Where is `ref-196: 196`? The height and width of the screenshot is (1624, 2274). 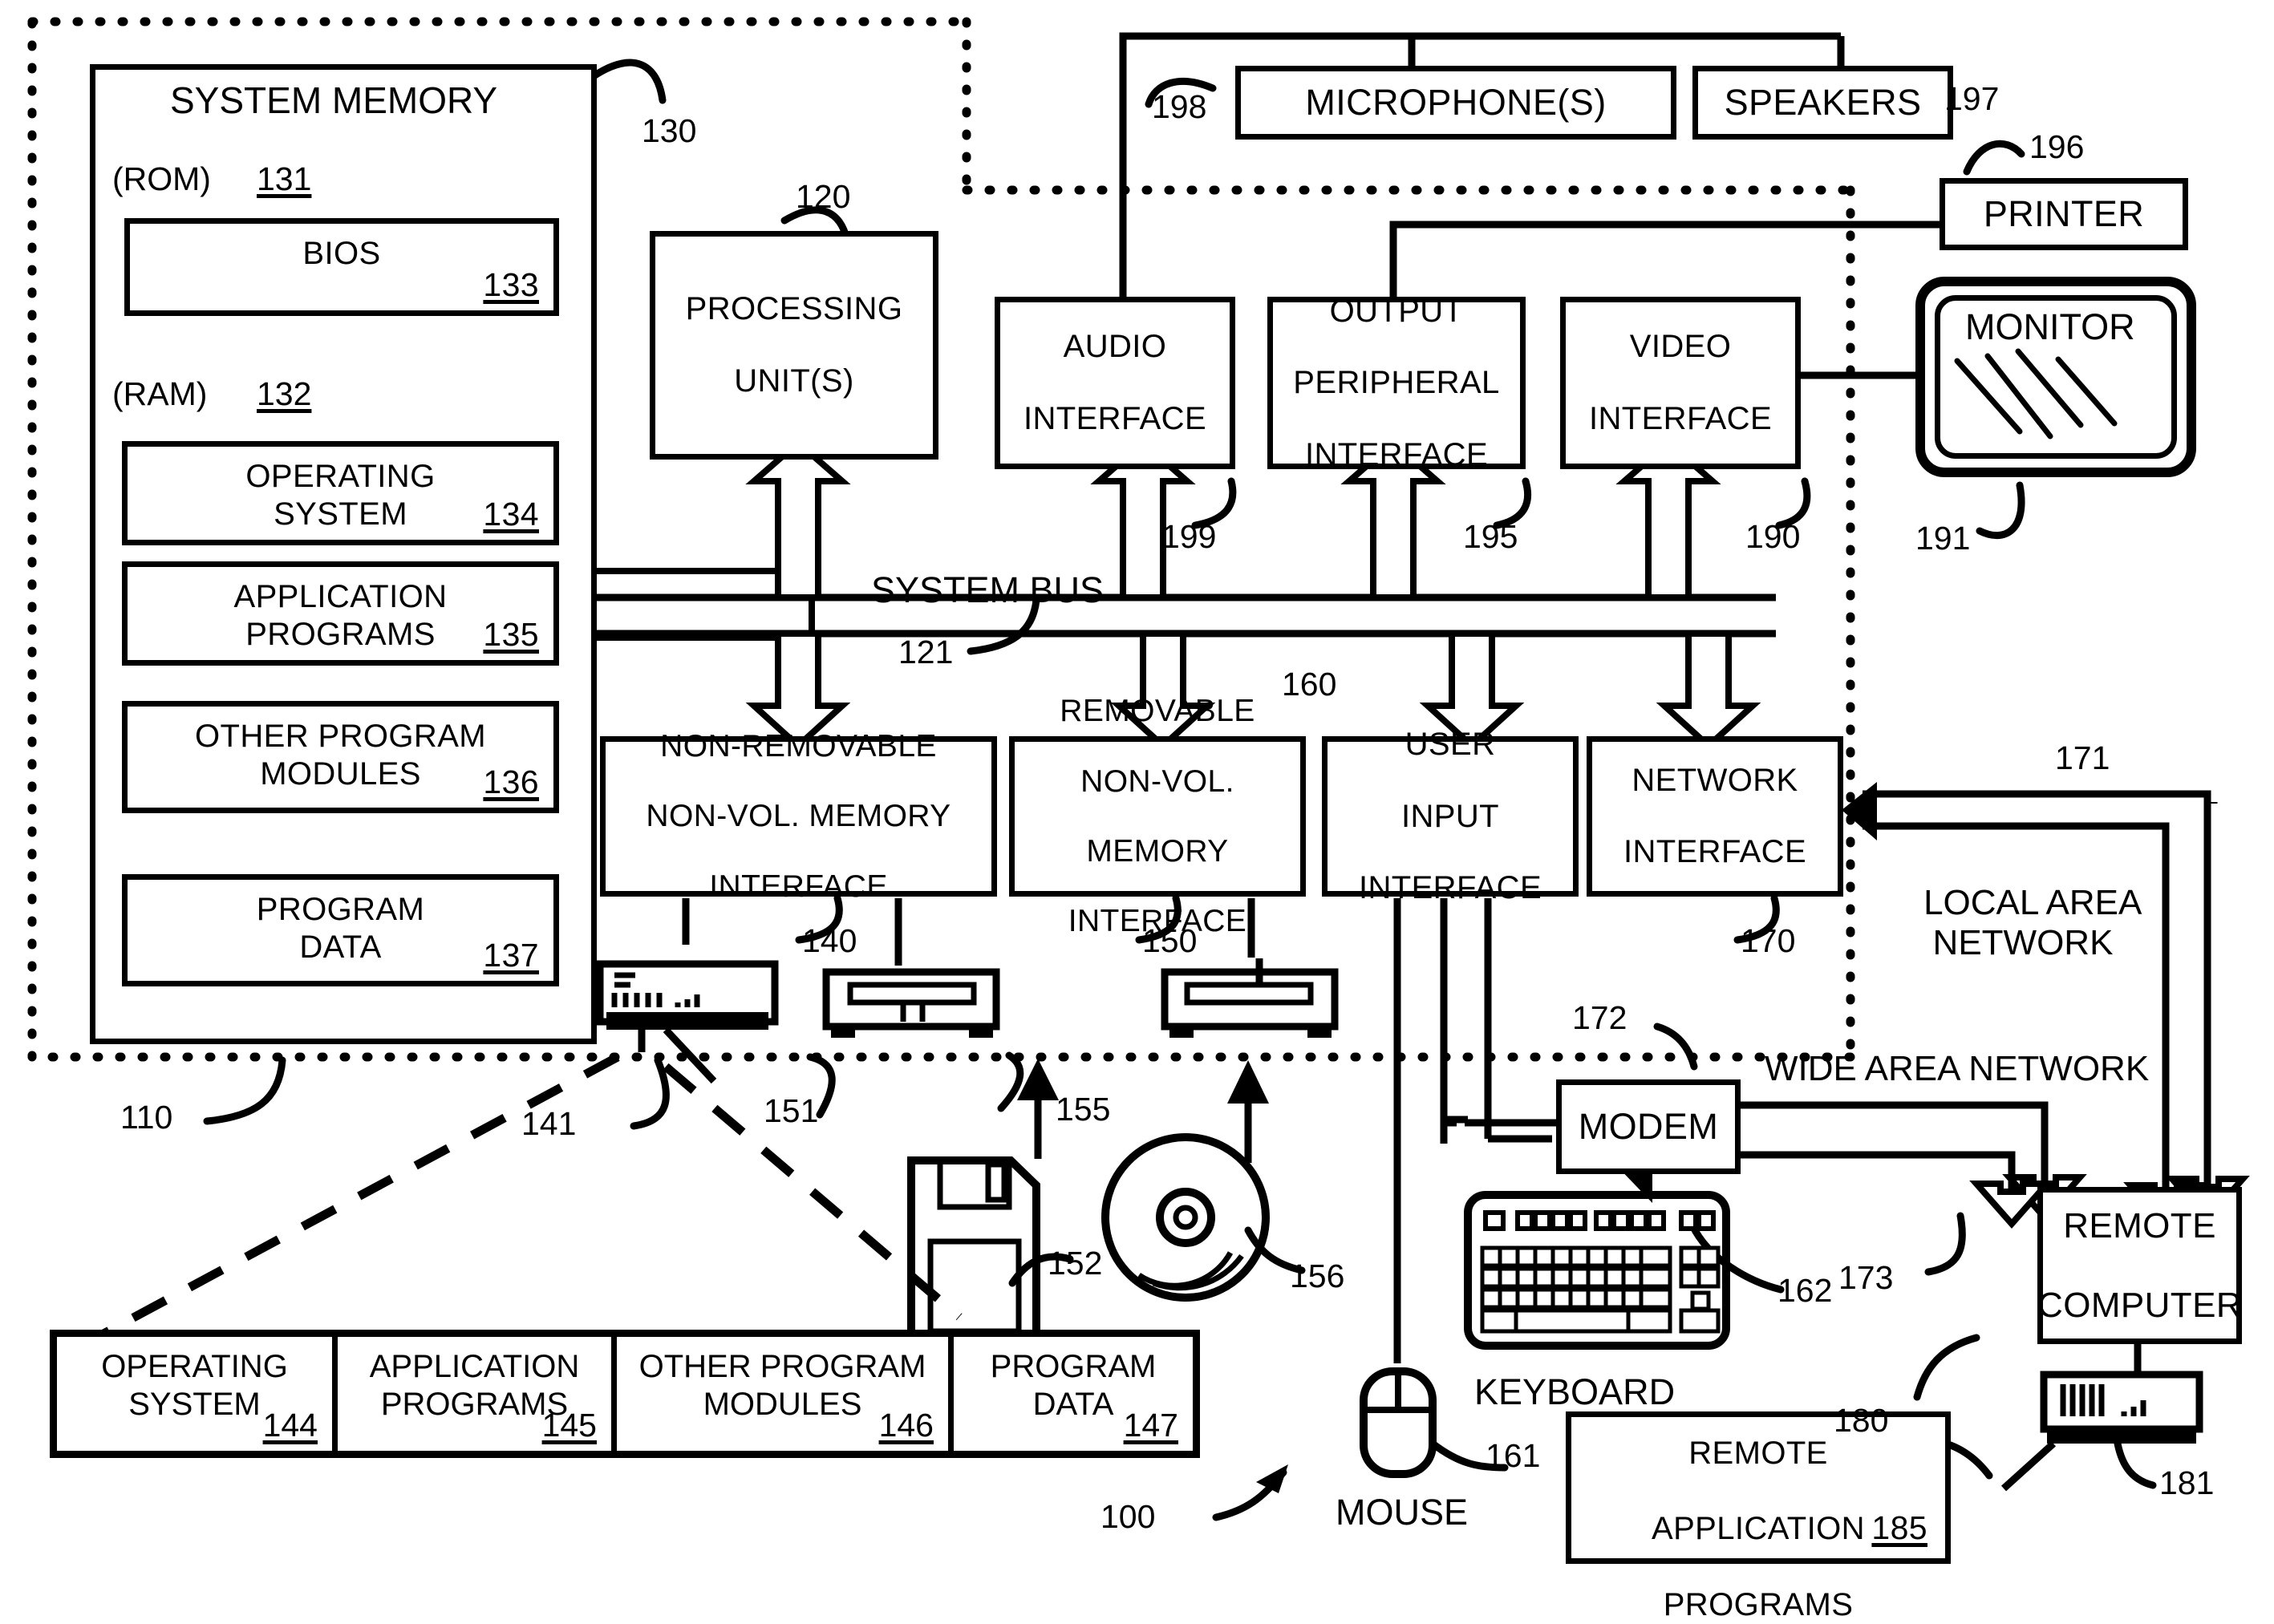
ref-196: 196 is located at coordinates (2057, 146).